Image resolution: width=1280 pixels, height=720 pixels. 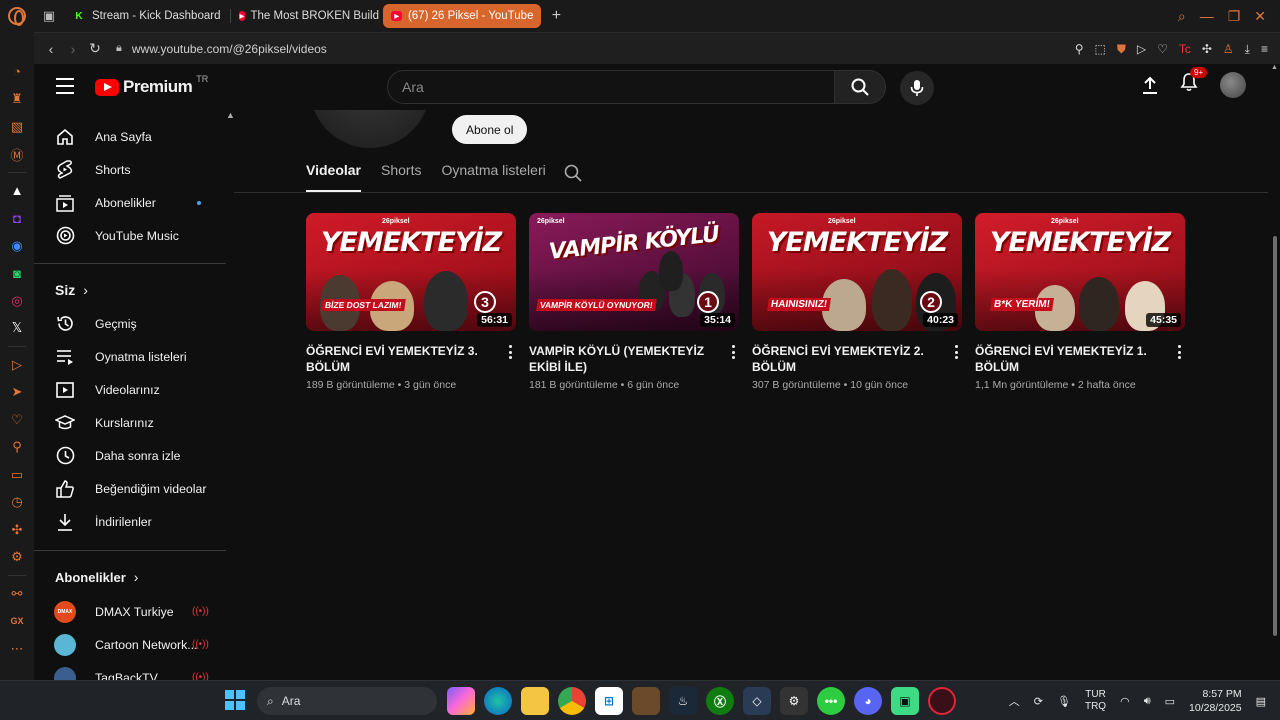 I want to click on sidebar-item-youtube-music: YouTube Music, so click(x=129, y=235).